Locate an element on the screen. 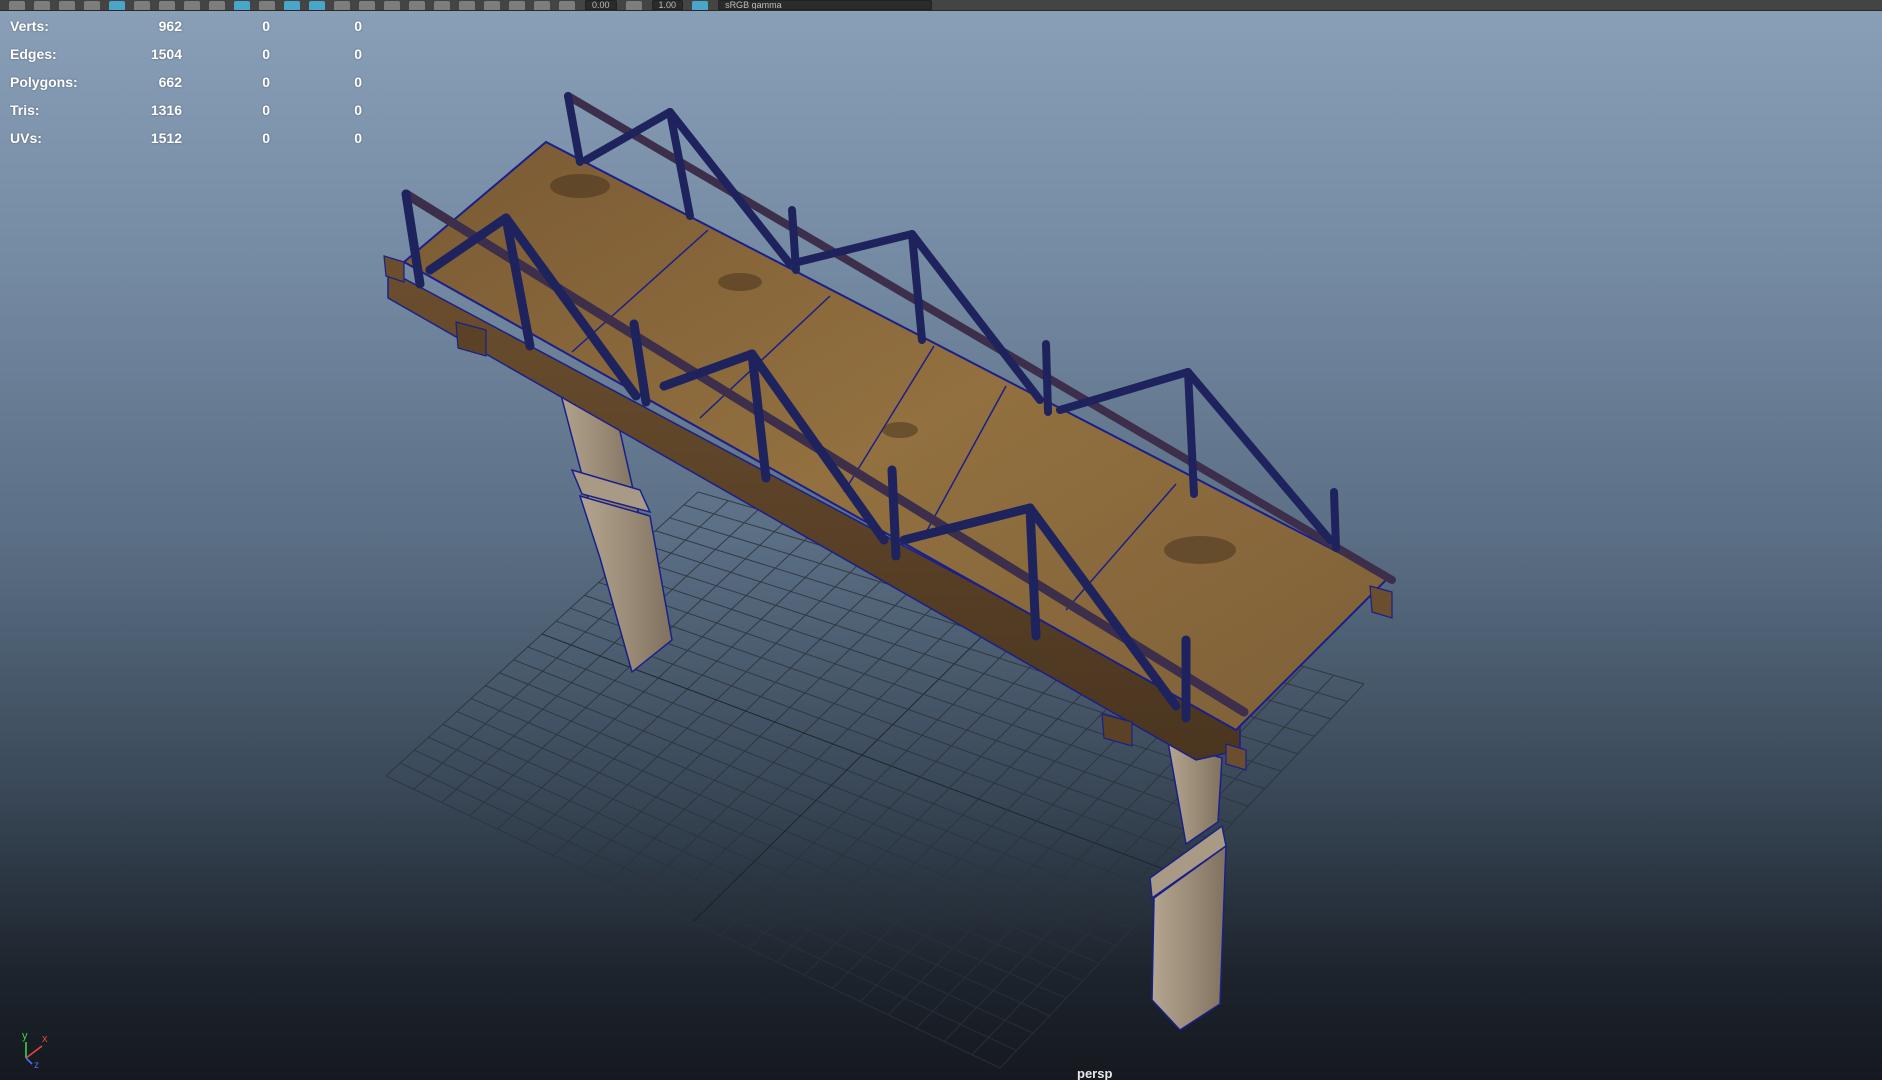  wireframe-on-shaded-icon is located at coordinates (267, 5).